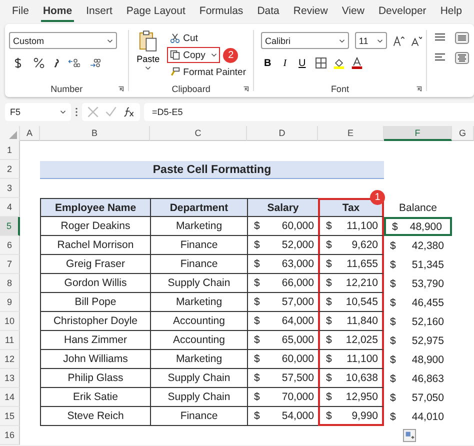 This screenshot has height=446, width=474. I want to click on menu-tab: Data, so click(268, 12).